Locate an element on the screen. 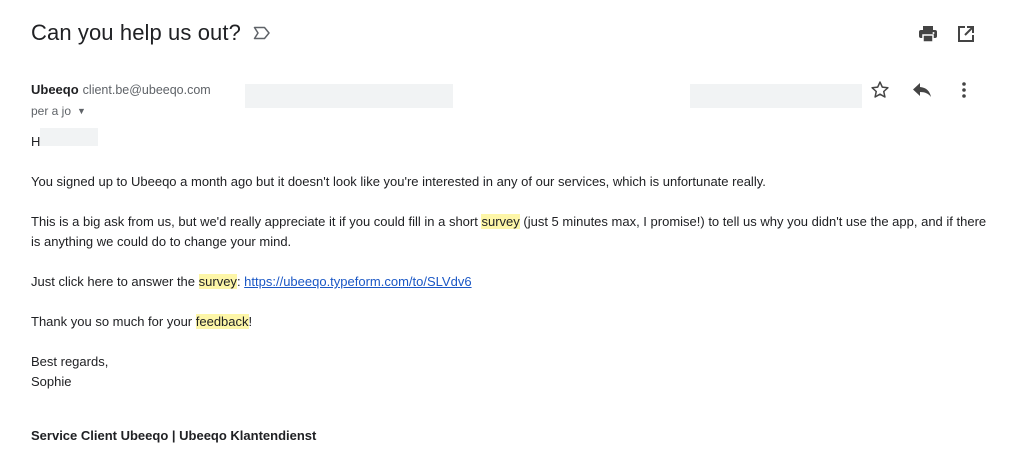 The height and width of the screenshot is (464, 1024). redacted-recipient-name is located at coordinates (69, 137).